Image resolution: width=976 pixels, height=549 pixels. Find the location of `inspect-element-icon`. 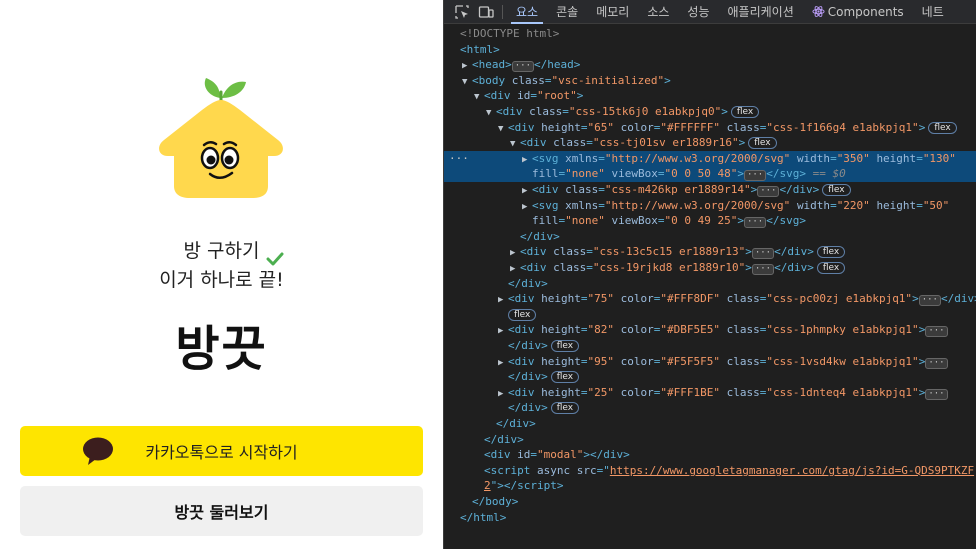

inspect-element-icon is located at coordinates (462, 12).